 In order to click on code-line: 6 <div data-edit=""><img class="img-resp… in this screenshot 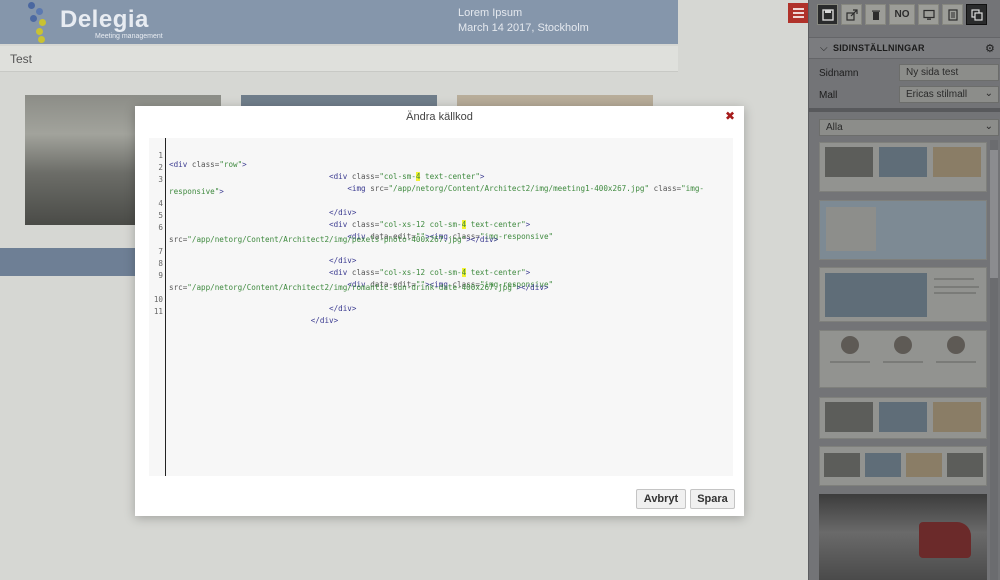, I will do `click(356, 232)`.